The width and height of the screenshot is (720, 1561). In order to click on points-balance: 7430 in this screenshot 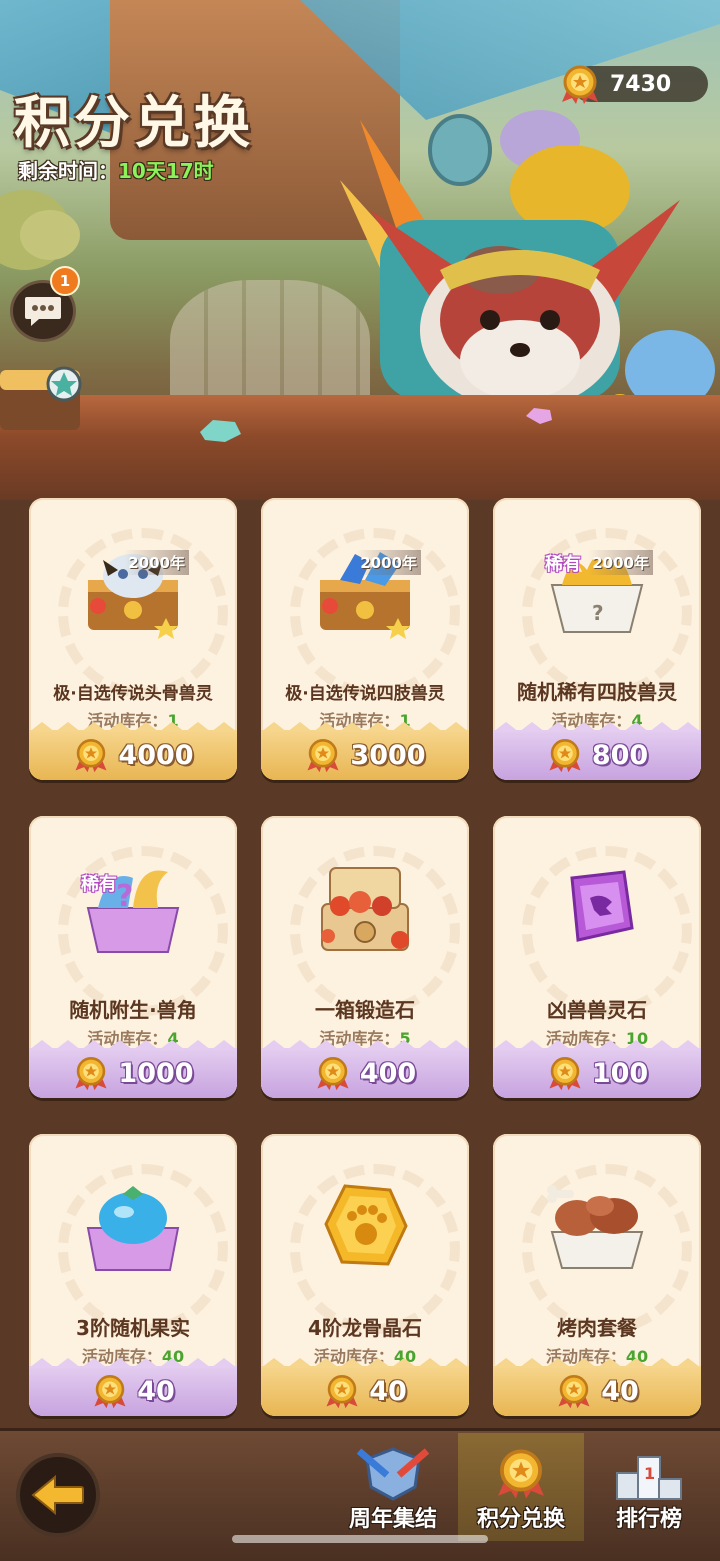, I will do `click(635, 84)`.